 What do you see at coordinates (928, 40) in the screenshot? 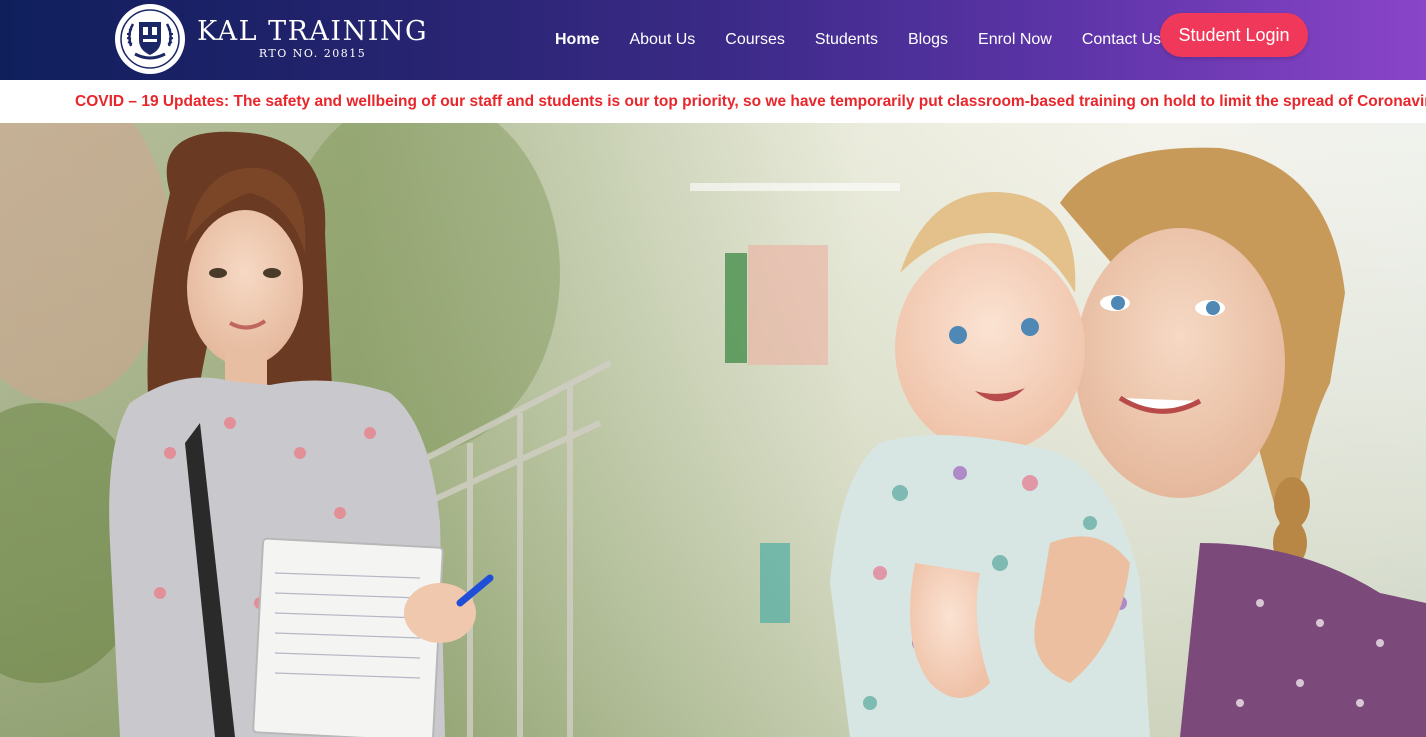
I see `nav-blogs: Blogs` at bounding box center [928, 40].